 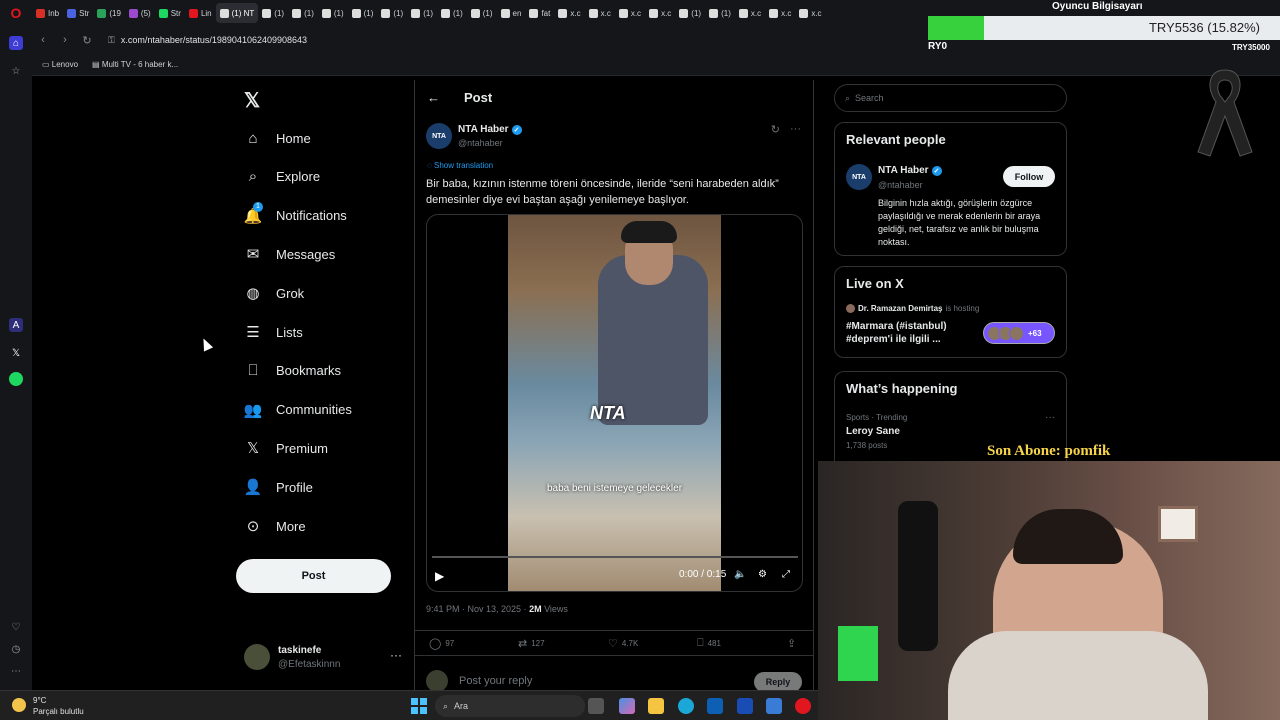 I want to click on relevant-name-row: NTA Haber ✓, so click(x=910, y=170).